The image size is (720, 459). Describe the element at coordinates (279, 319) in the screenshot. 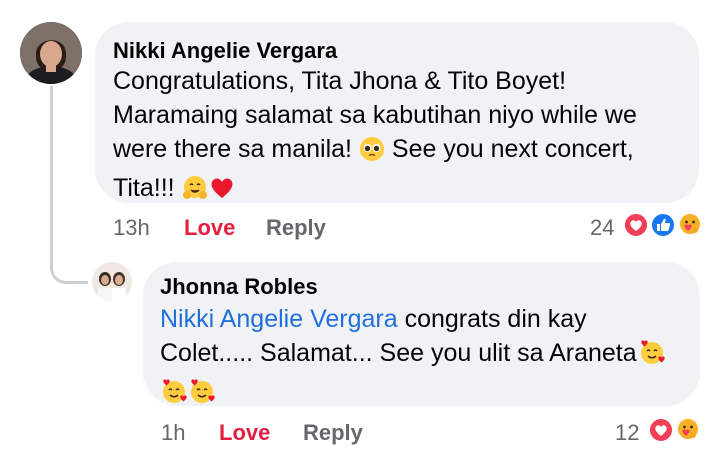

I see `mention-link: Nikki Angelie Vergara` at that location.